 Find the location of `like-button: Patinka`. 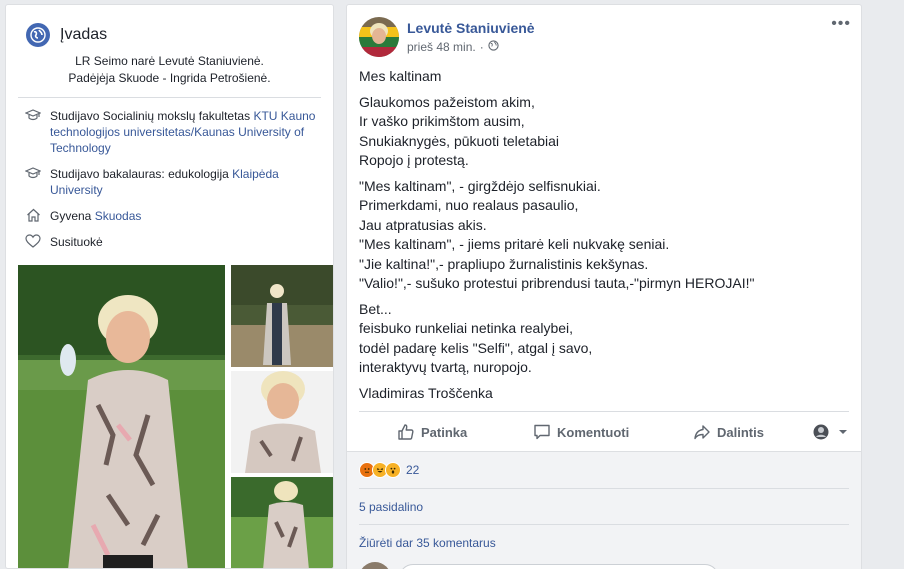

like-button: Patinka is located at coordinates (432, 432).